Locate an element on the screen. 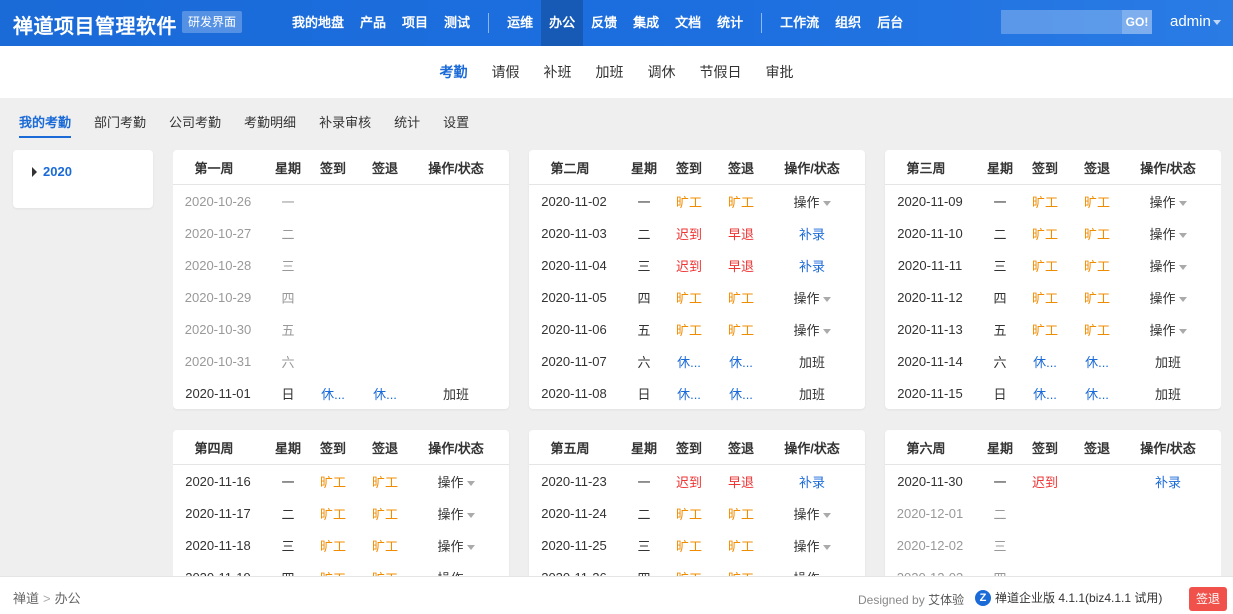 The height and width of the screenshot is (614, 1233). tab-item: 统计 is located at coordinates (407, 123).